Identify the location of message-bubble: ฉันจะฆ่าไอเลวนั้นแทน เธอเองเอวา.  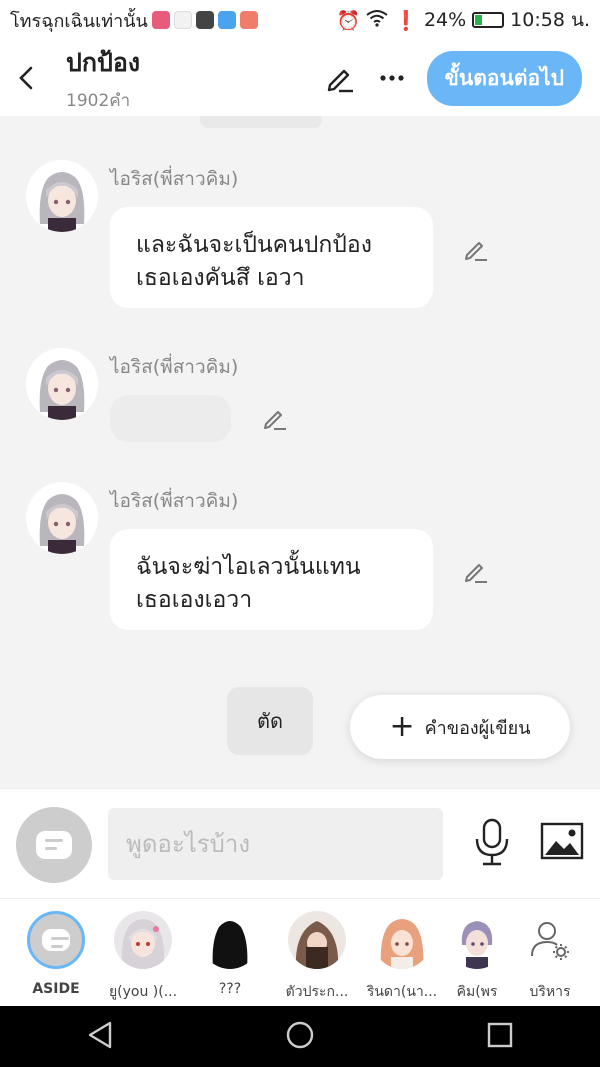
(271, 579).